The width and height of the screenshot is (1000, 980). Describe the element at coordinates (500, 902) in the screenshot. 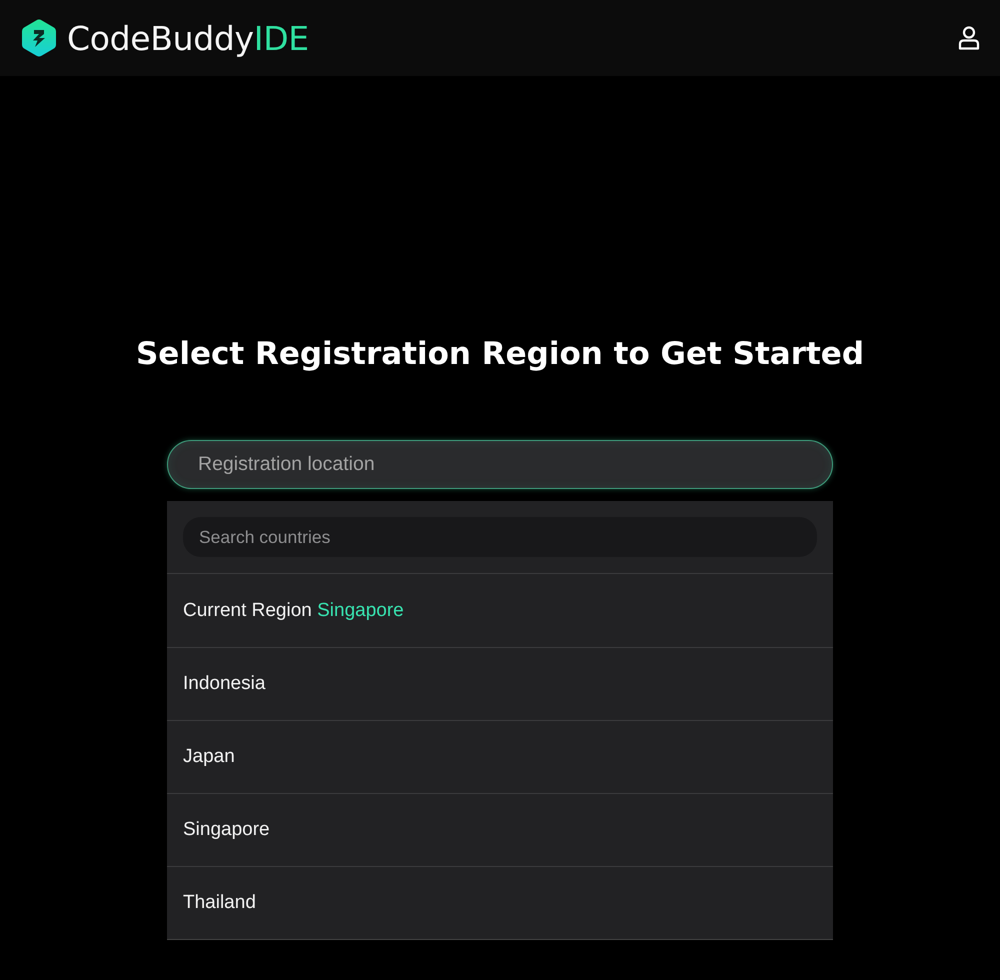

I see `region-item: Thailand` at that location.